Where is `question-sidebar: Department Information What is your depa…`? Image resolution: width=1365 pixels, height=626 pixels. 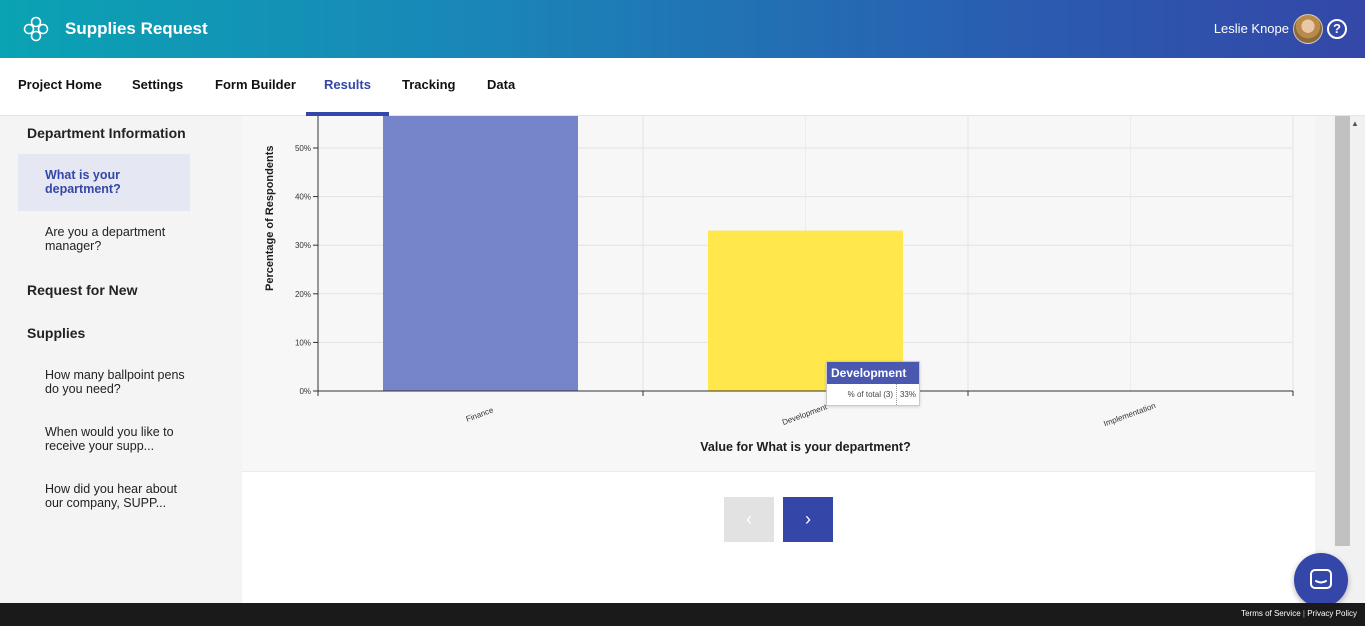
question-sidebar: Department Information What is your depa… is located at coordinates (104, 359).